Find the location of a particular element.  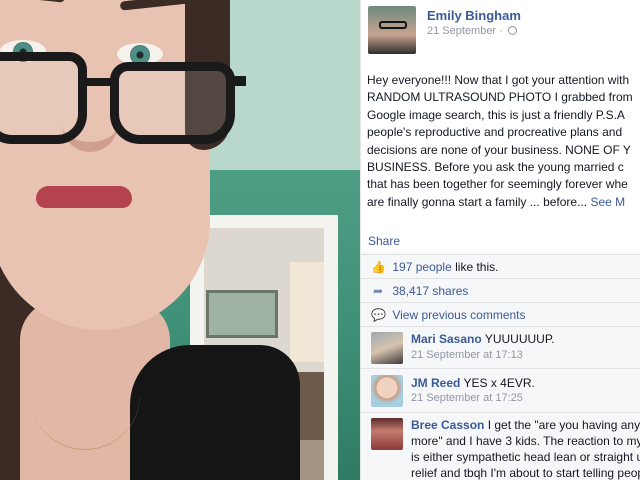

comment-bubble-icon: 💬 is located at coordinates (378, 315).